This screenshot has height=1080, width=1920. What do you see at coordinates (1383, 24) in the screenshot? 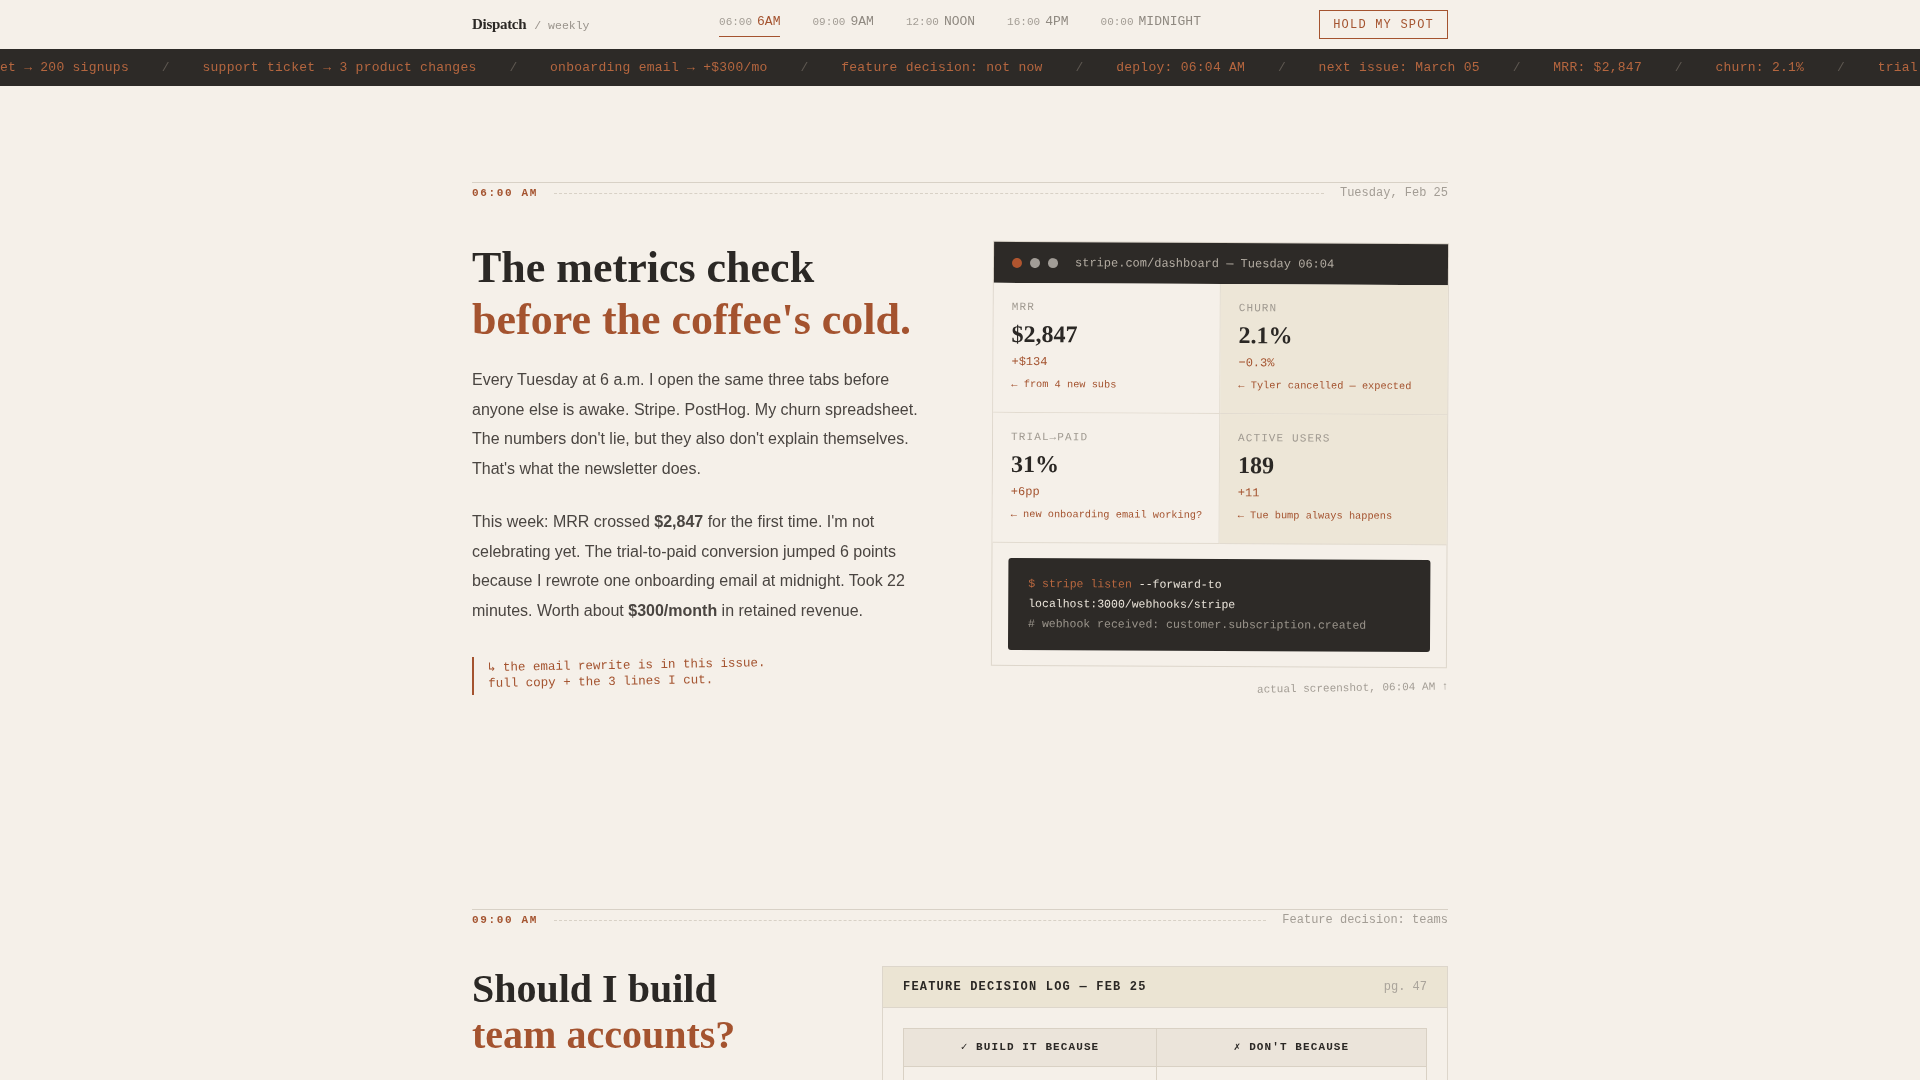
I see `hold-spot-button: HOLD MY SPOT` at bounding box center [1383, 24].